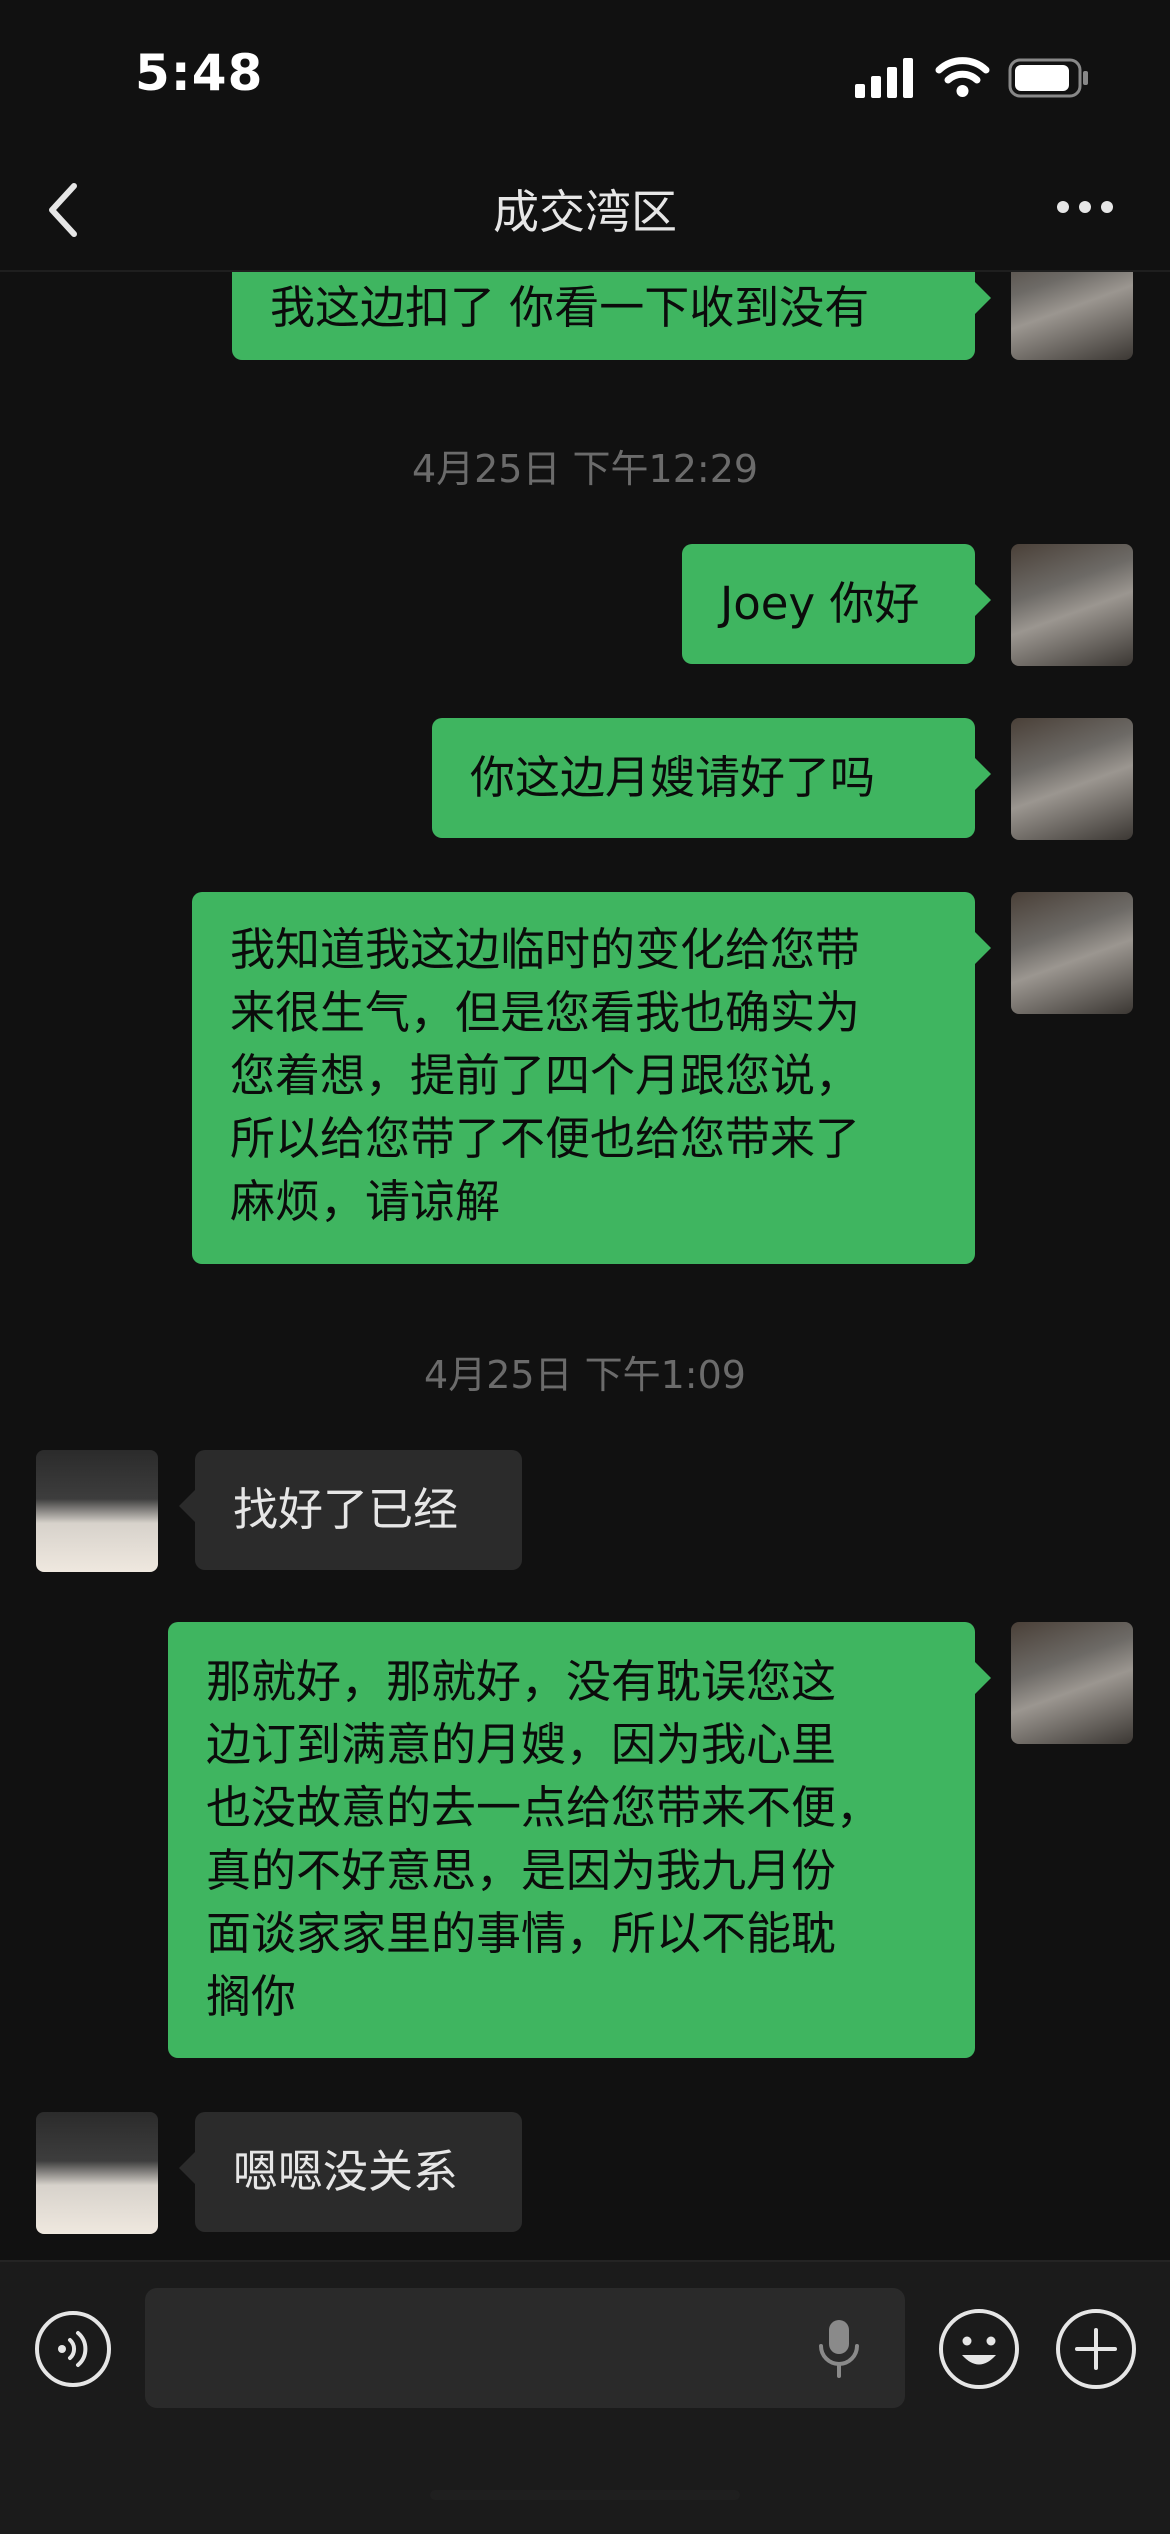 The width and height of the screenshot is (1170, 2534). I want to click on cellular-signal-icon, so click(884, 78).